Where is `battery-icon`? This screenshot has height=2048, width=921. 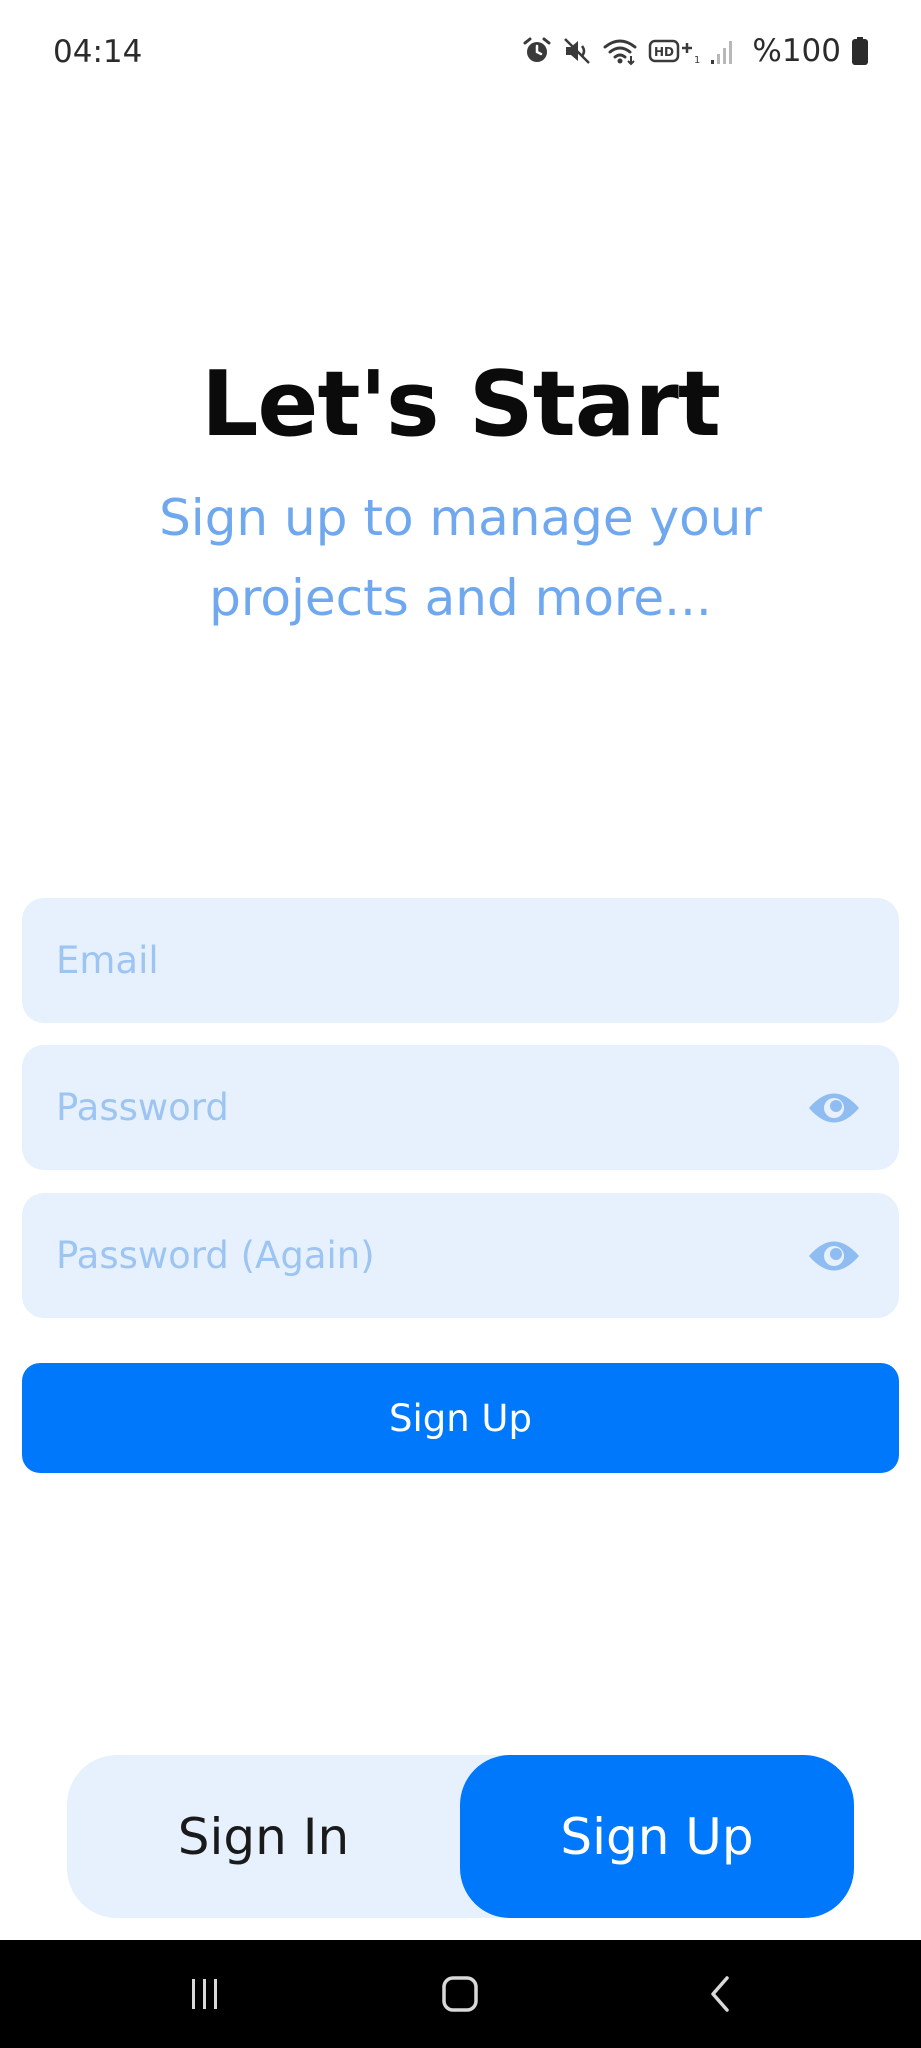 battery-icon is located at coordinates (860, 51).